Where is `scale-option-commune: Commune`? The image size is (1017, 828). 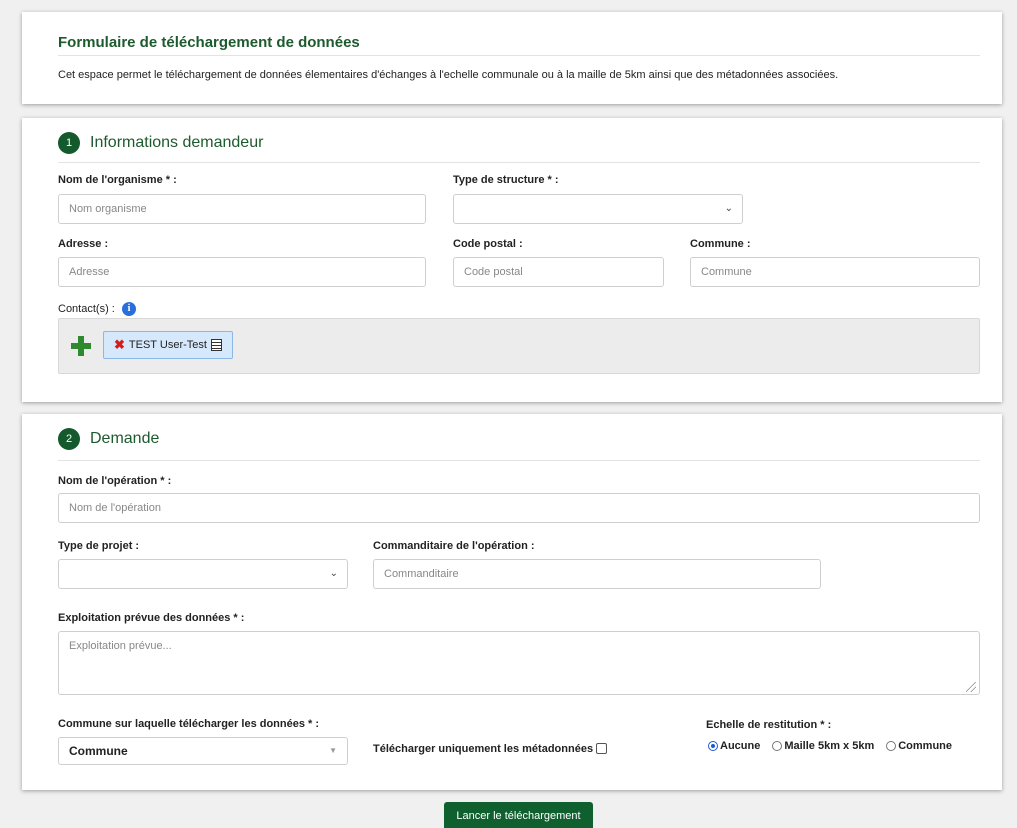
scale-option-commune: Commune is located at coordinates (919, 746).